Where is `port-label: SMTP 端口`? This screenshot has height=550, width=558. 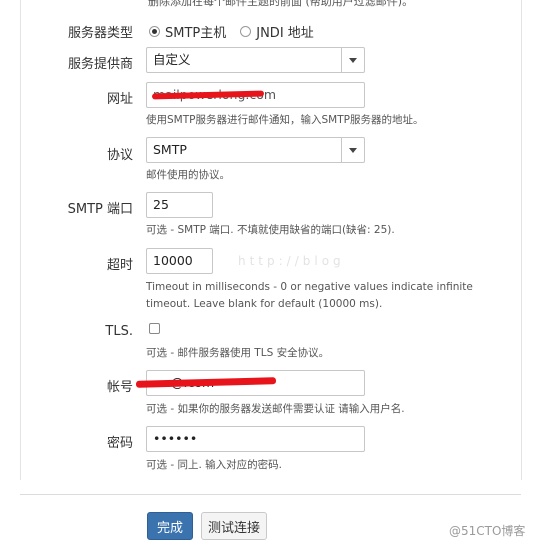 port-label: SMTP 端口 is located at coordinates (100, 209).